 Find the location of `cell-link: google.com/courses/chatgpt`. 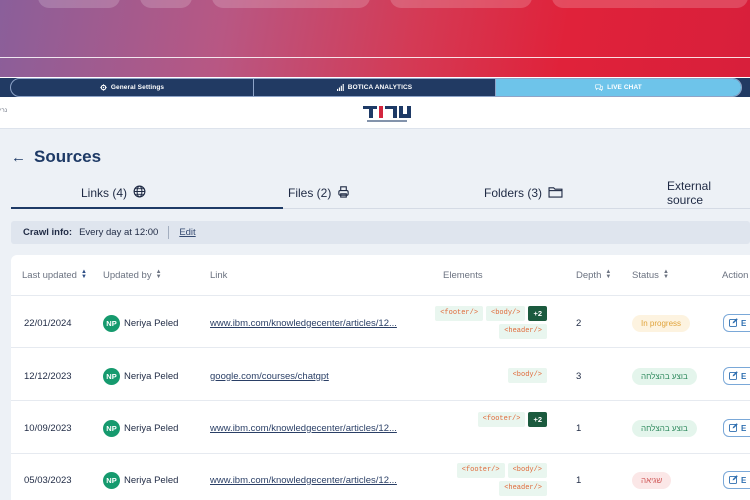

cell-link: google.com/courses/chatgpt is located at coordinates (269, 376).